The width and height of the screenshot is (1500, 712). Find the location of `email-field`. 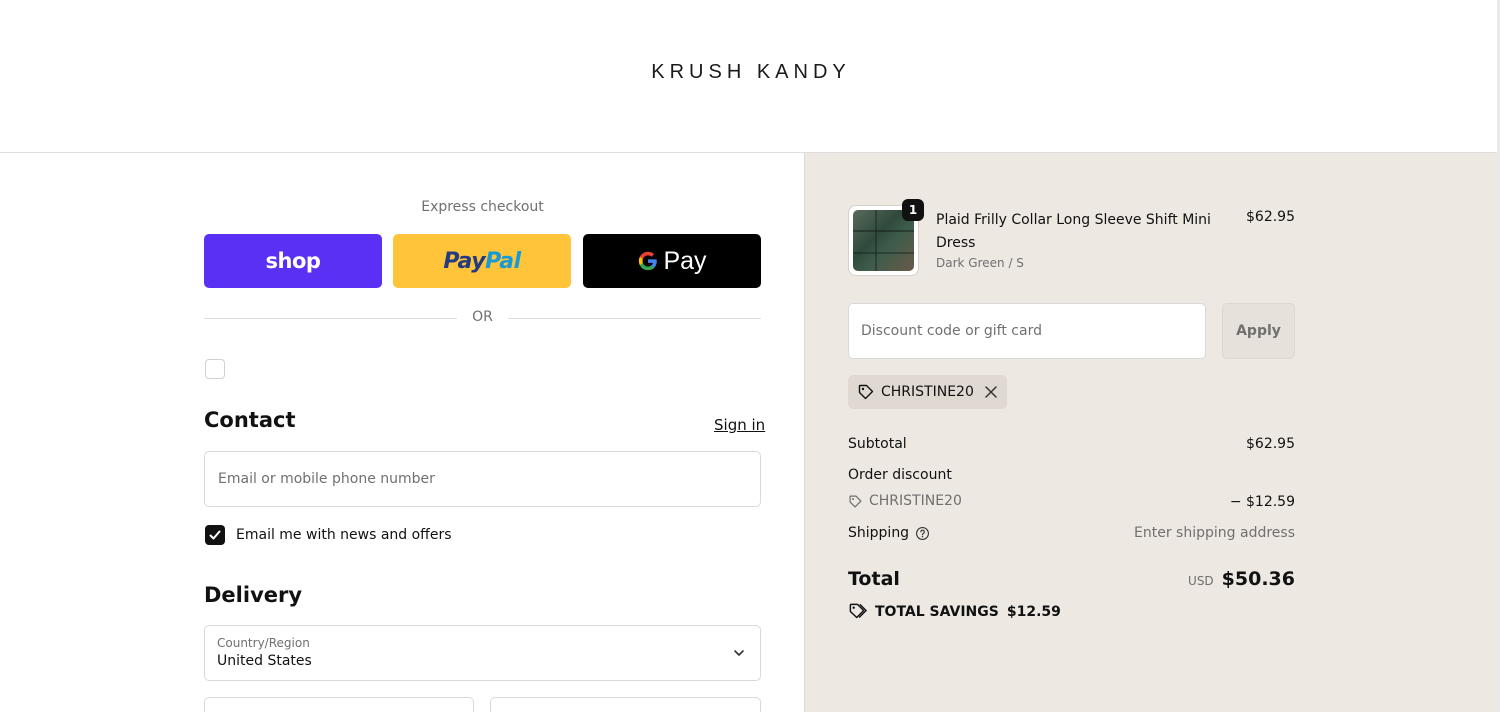

email-field is located at coordinates (482, 479).